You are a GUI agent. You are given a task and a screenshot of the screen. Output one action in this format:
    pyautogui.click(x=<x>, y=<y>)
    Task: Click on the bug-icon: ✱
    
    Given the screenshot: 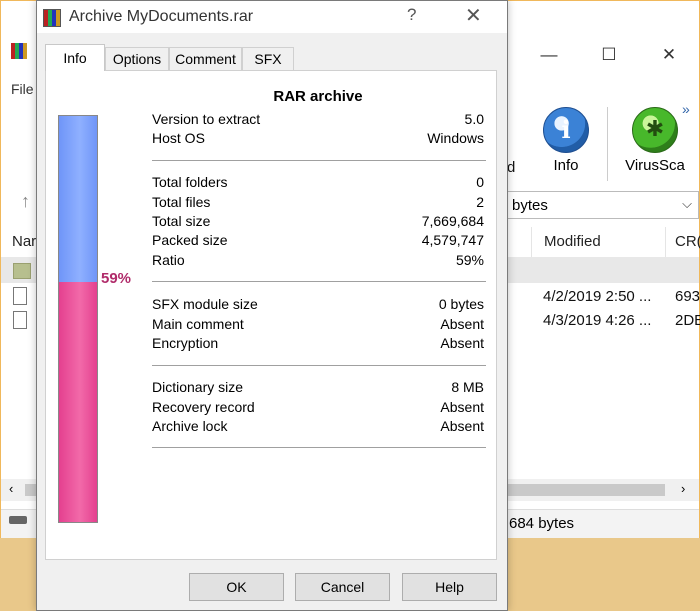 What is the action you would take?
    pyautogui.click(x=655, y=130)
    